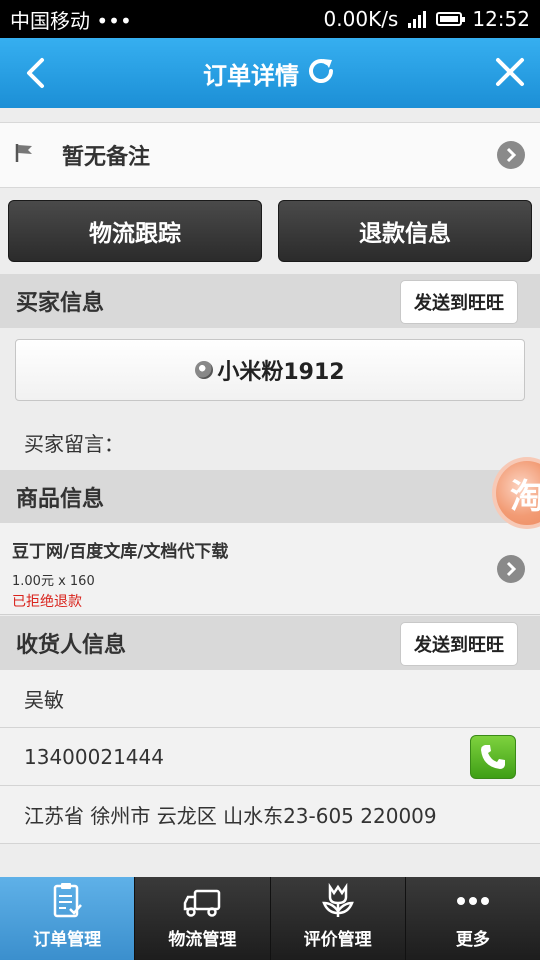 The width and height of the screenshot is (540, 960). Describe the element at coordinates (510, 72) in the screenshot. I see `close-icon` at that location.